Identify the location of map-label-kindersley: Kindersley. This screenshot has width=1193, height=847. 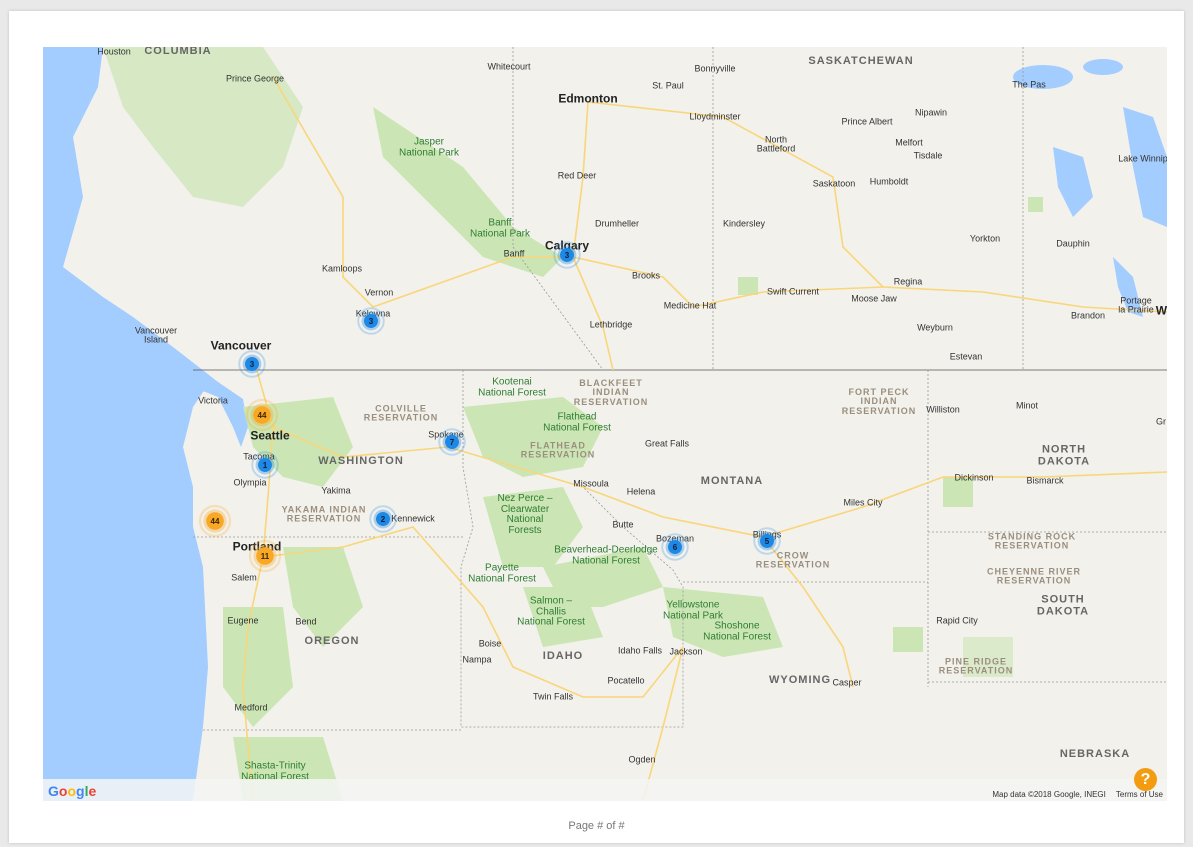
(744, 223).